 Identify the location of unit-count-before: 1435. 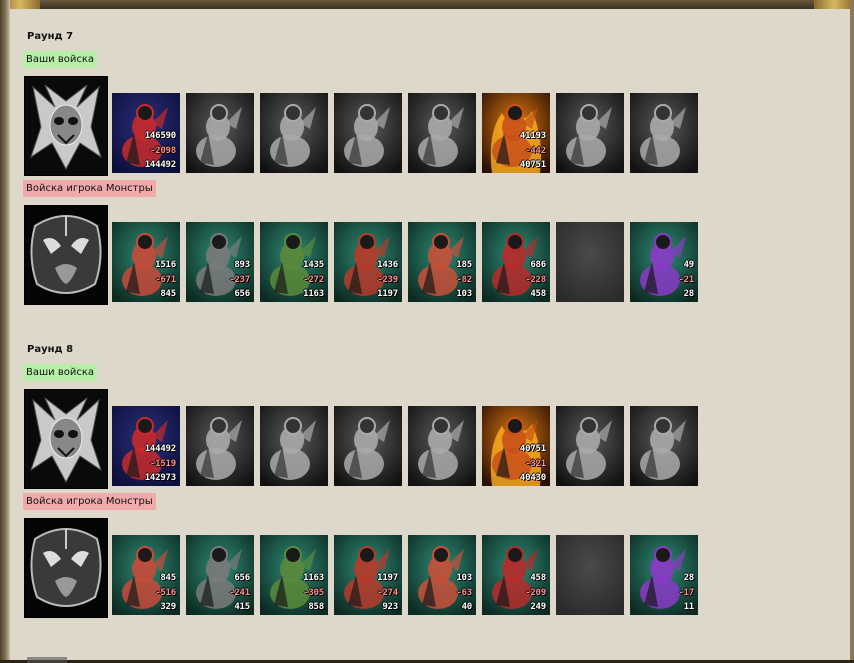
(313, 265).